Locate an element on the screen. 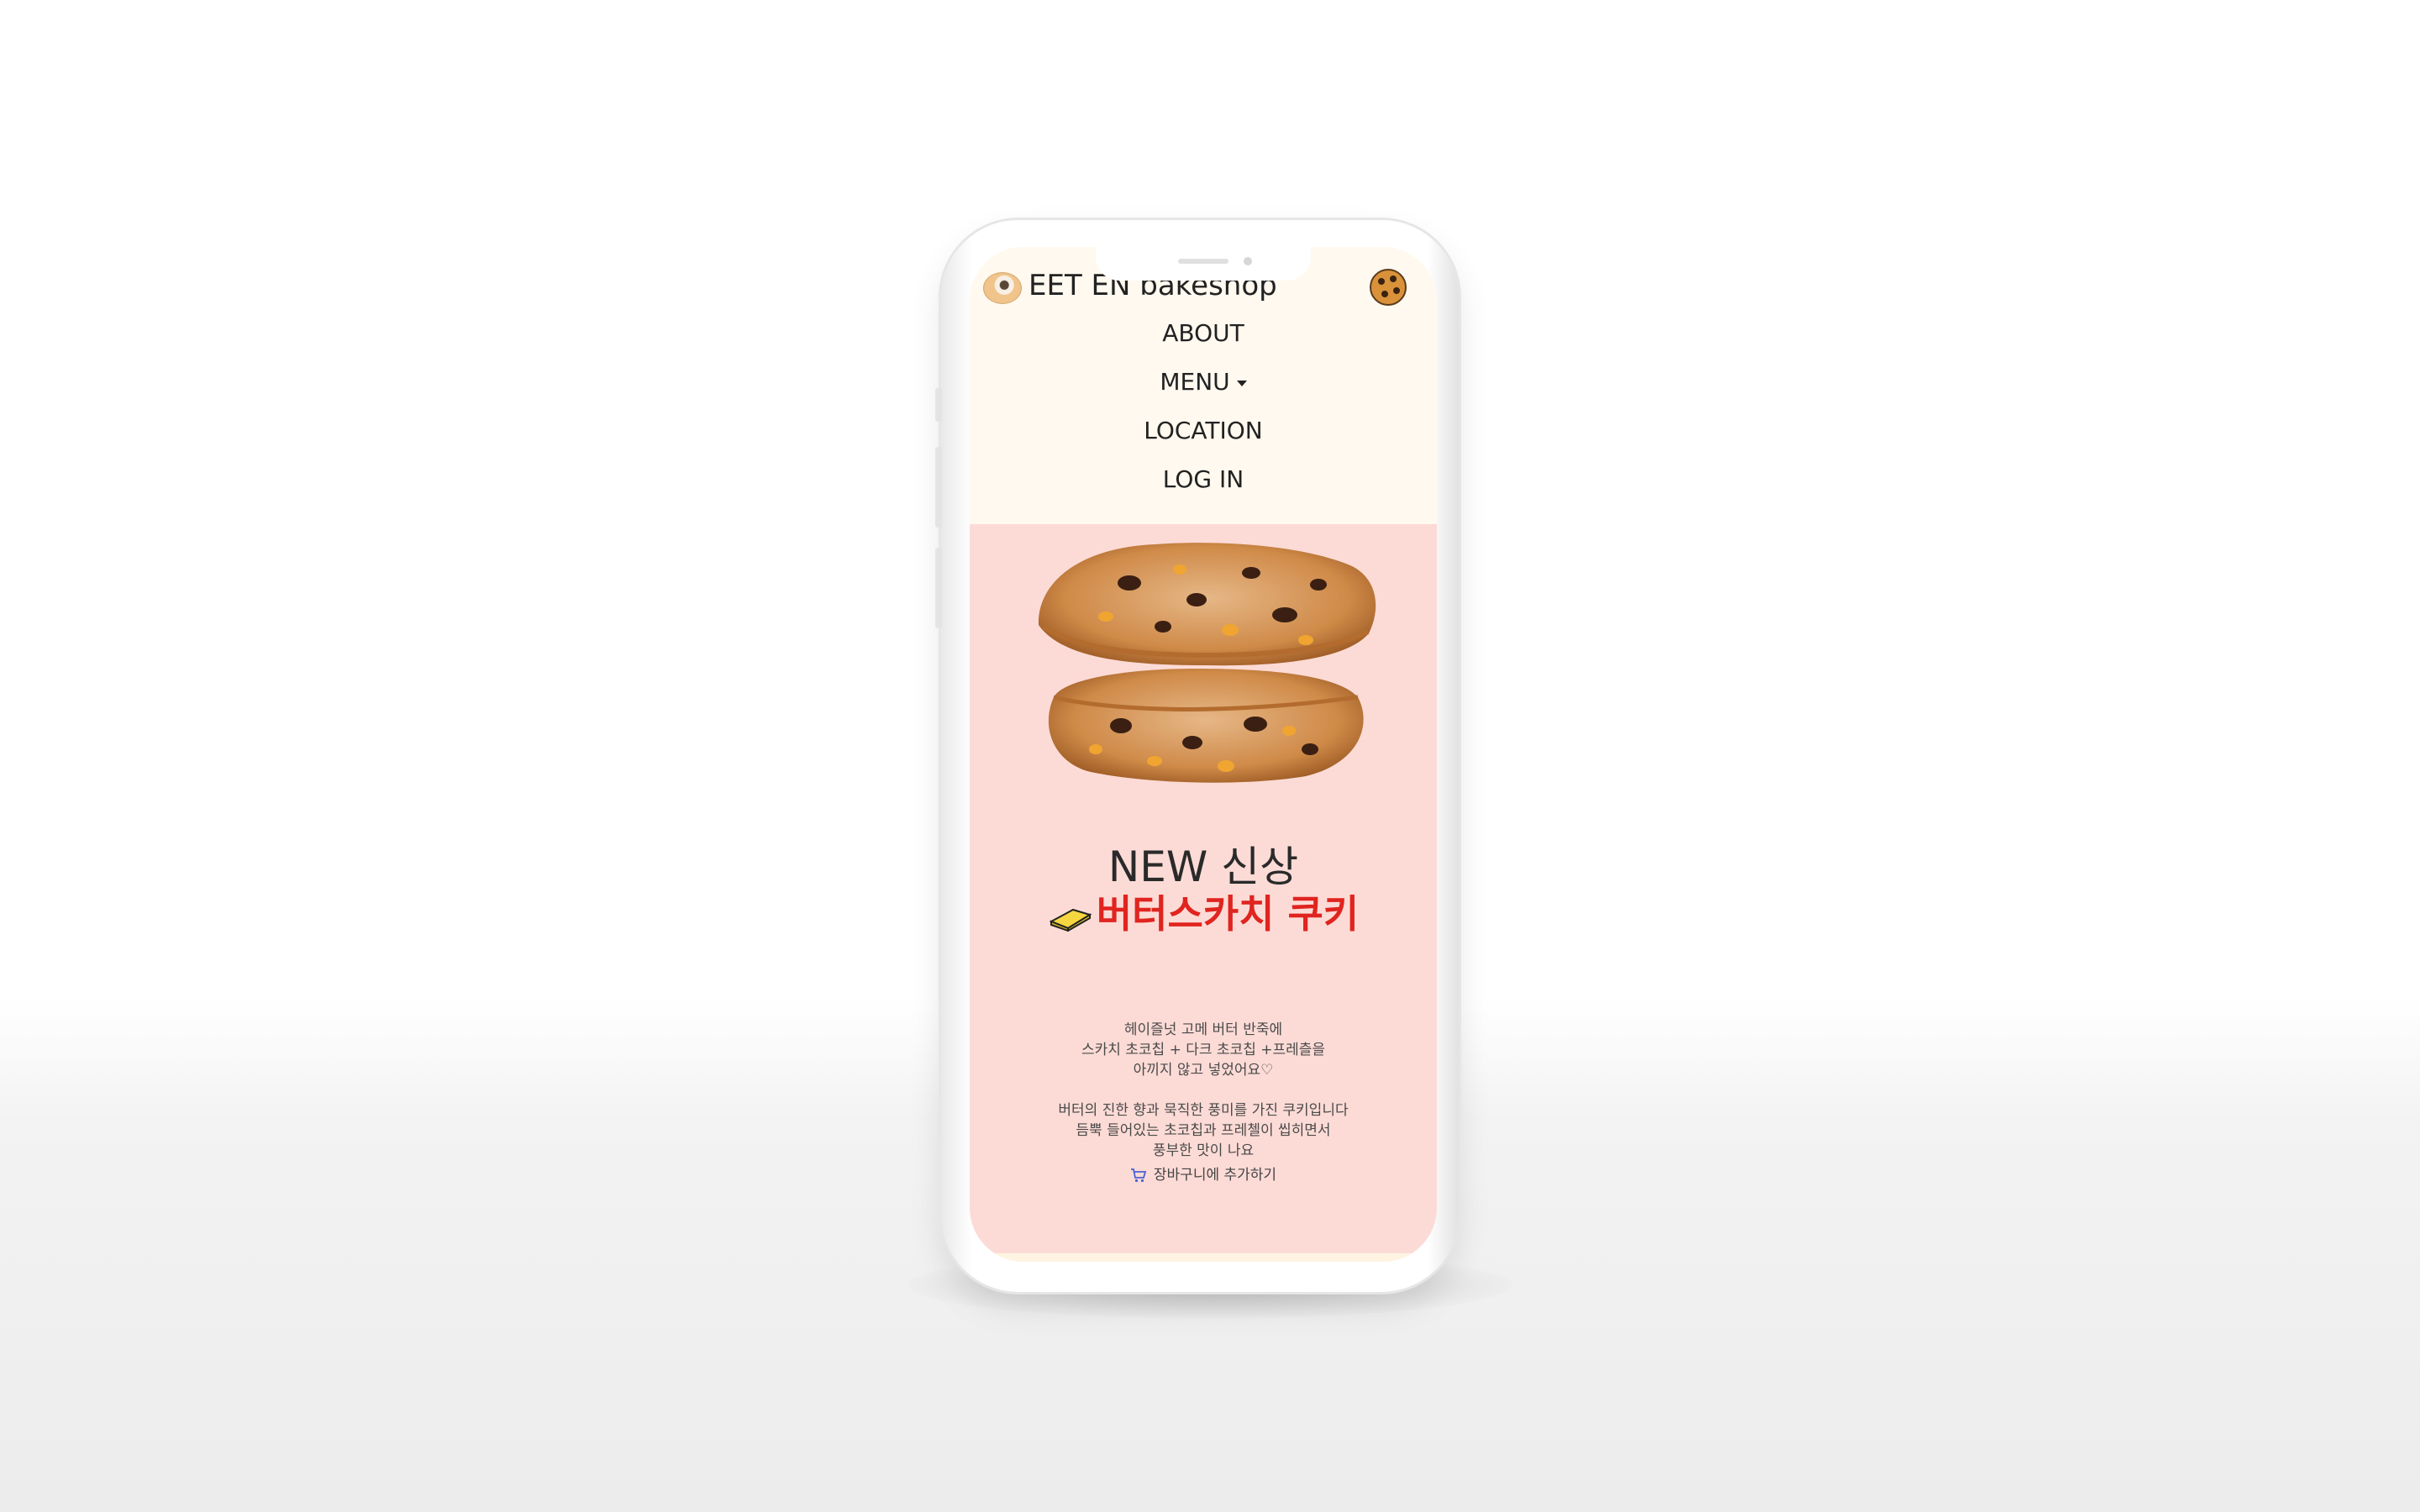  donut-icon is located at coordinates (1002, 288).